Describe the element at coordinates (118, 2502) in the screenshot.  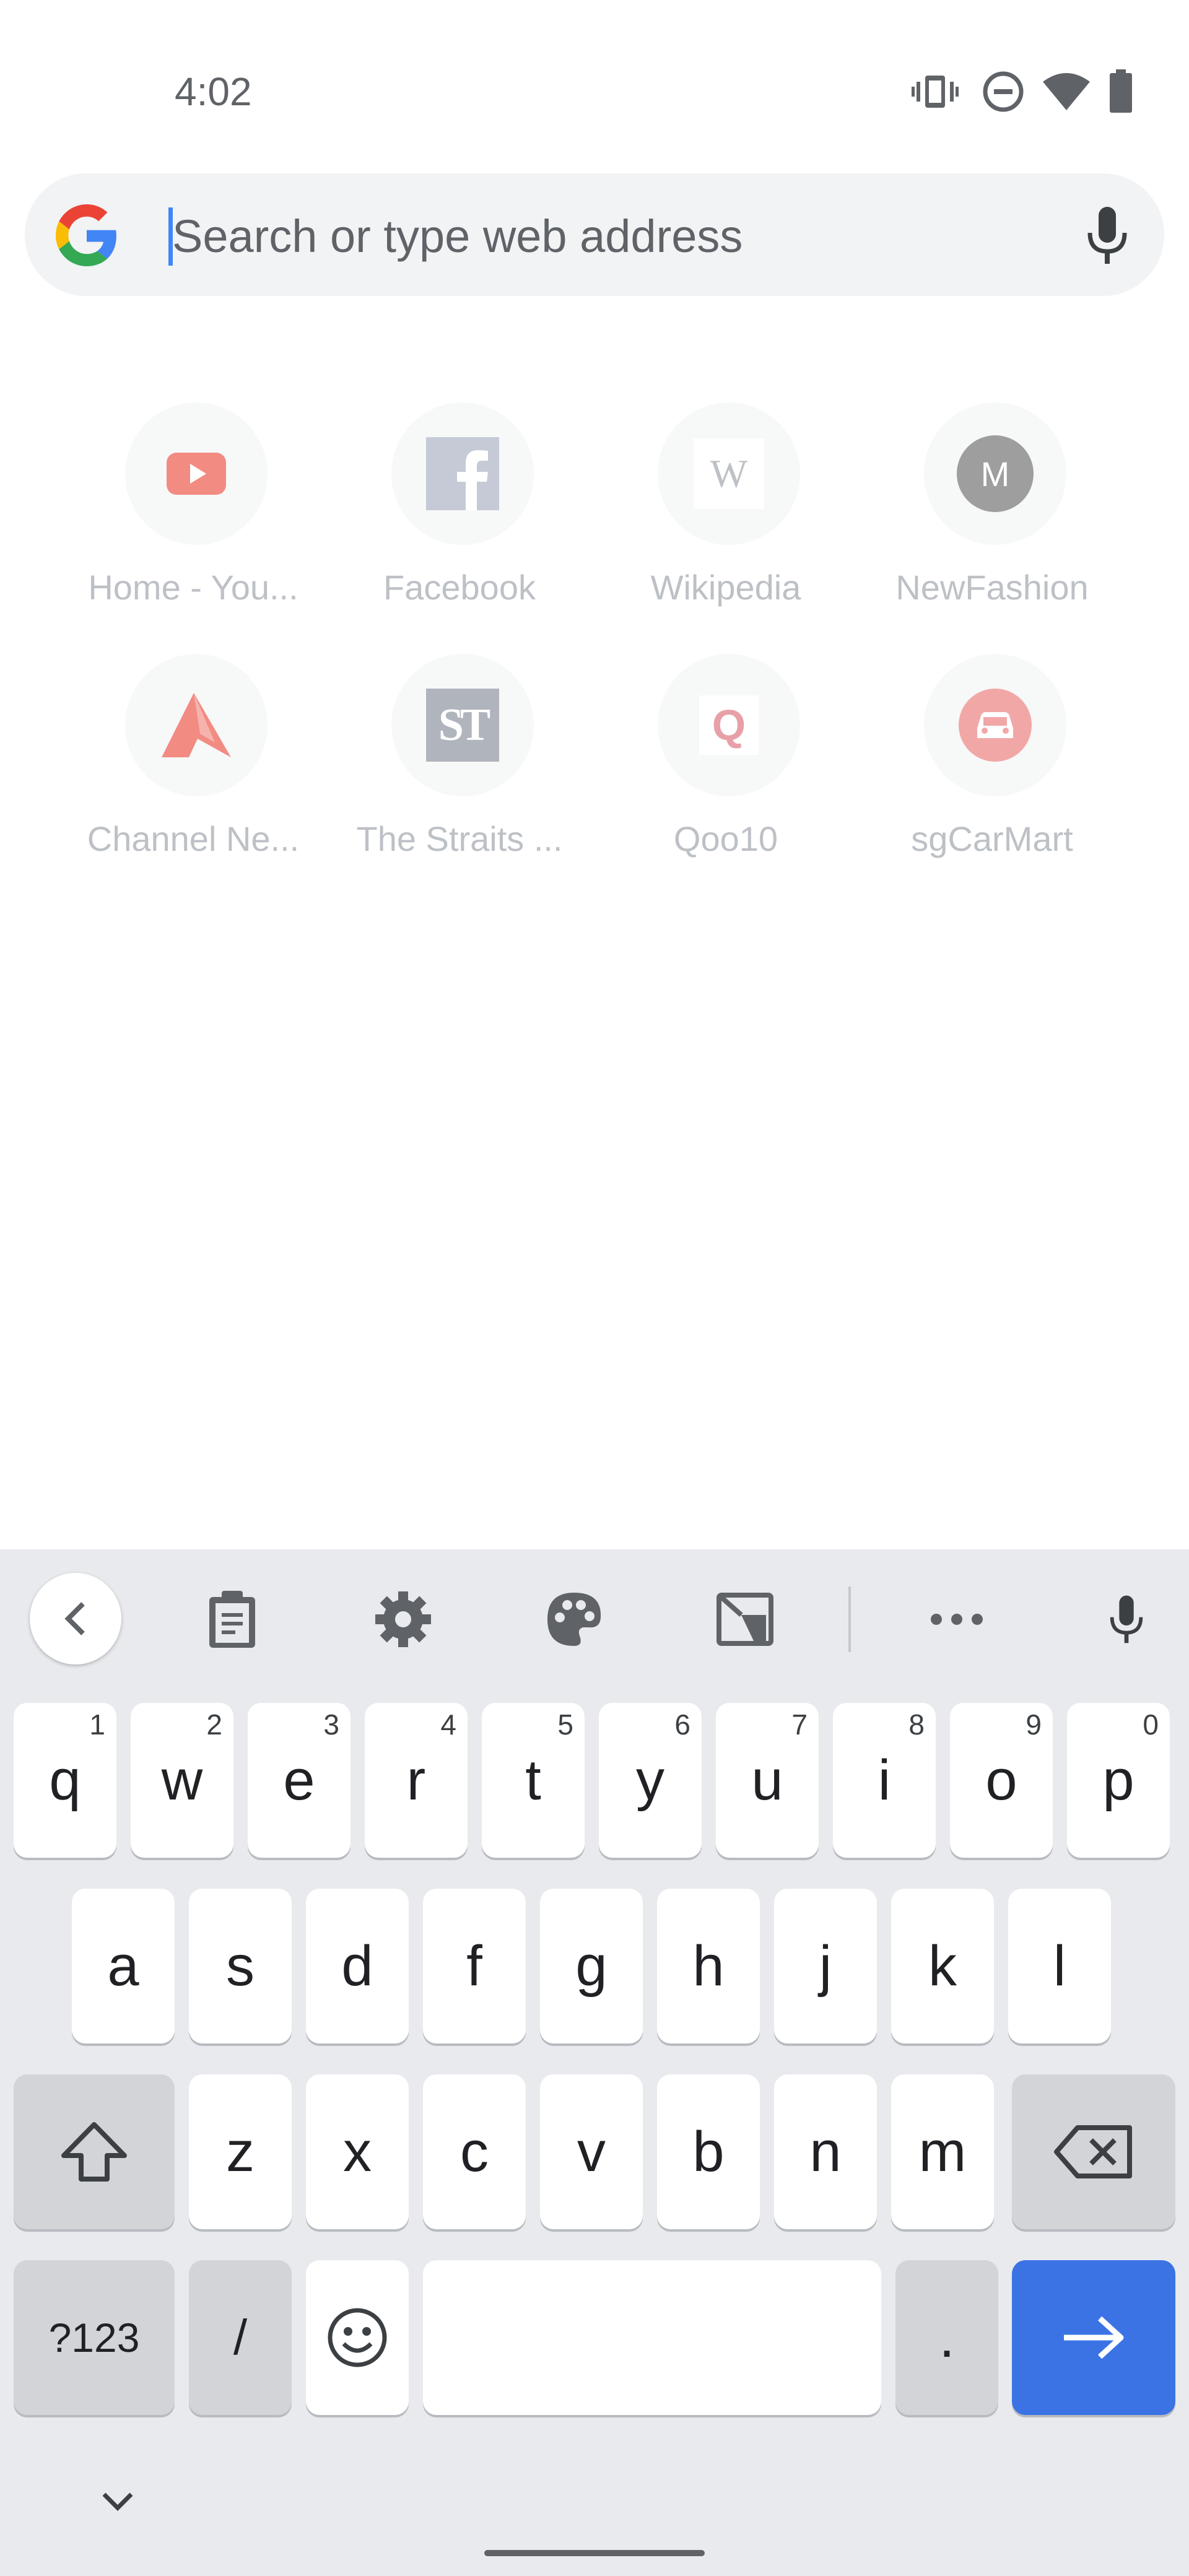
I see `chevron-down-icon` at that location.